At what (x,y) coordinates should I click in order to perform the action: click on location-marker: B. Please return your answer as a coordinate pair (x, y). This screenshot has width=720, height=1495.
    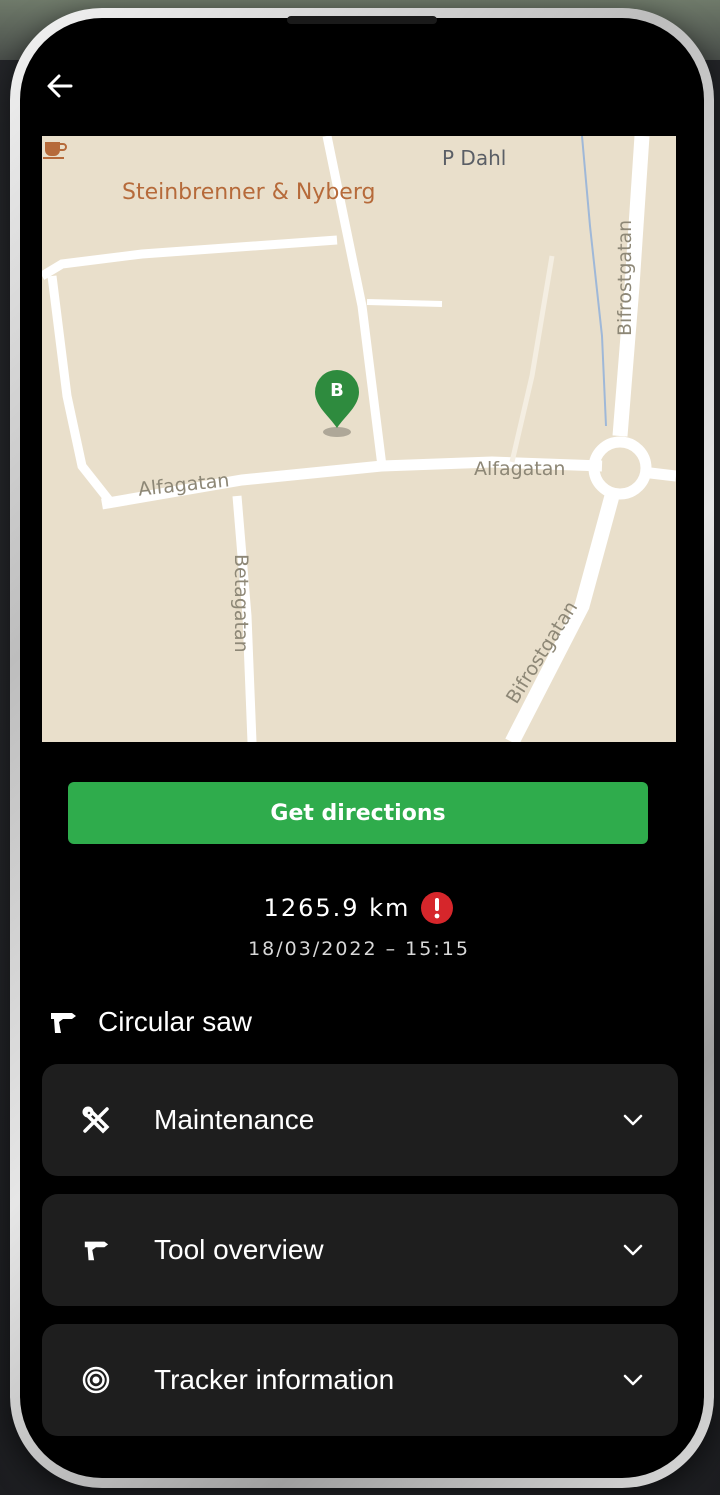
    Looking at the image, I should click on (337, 404).